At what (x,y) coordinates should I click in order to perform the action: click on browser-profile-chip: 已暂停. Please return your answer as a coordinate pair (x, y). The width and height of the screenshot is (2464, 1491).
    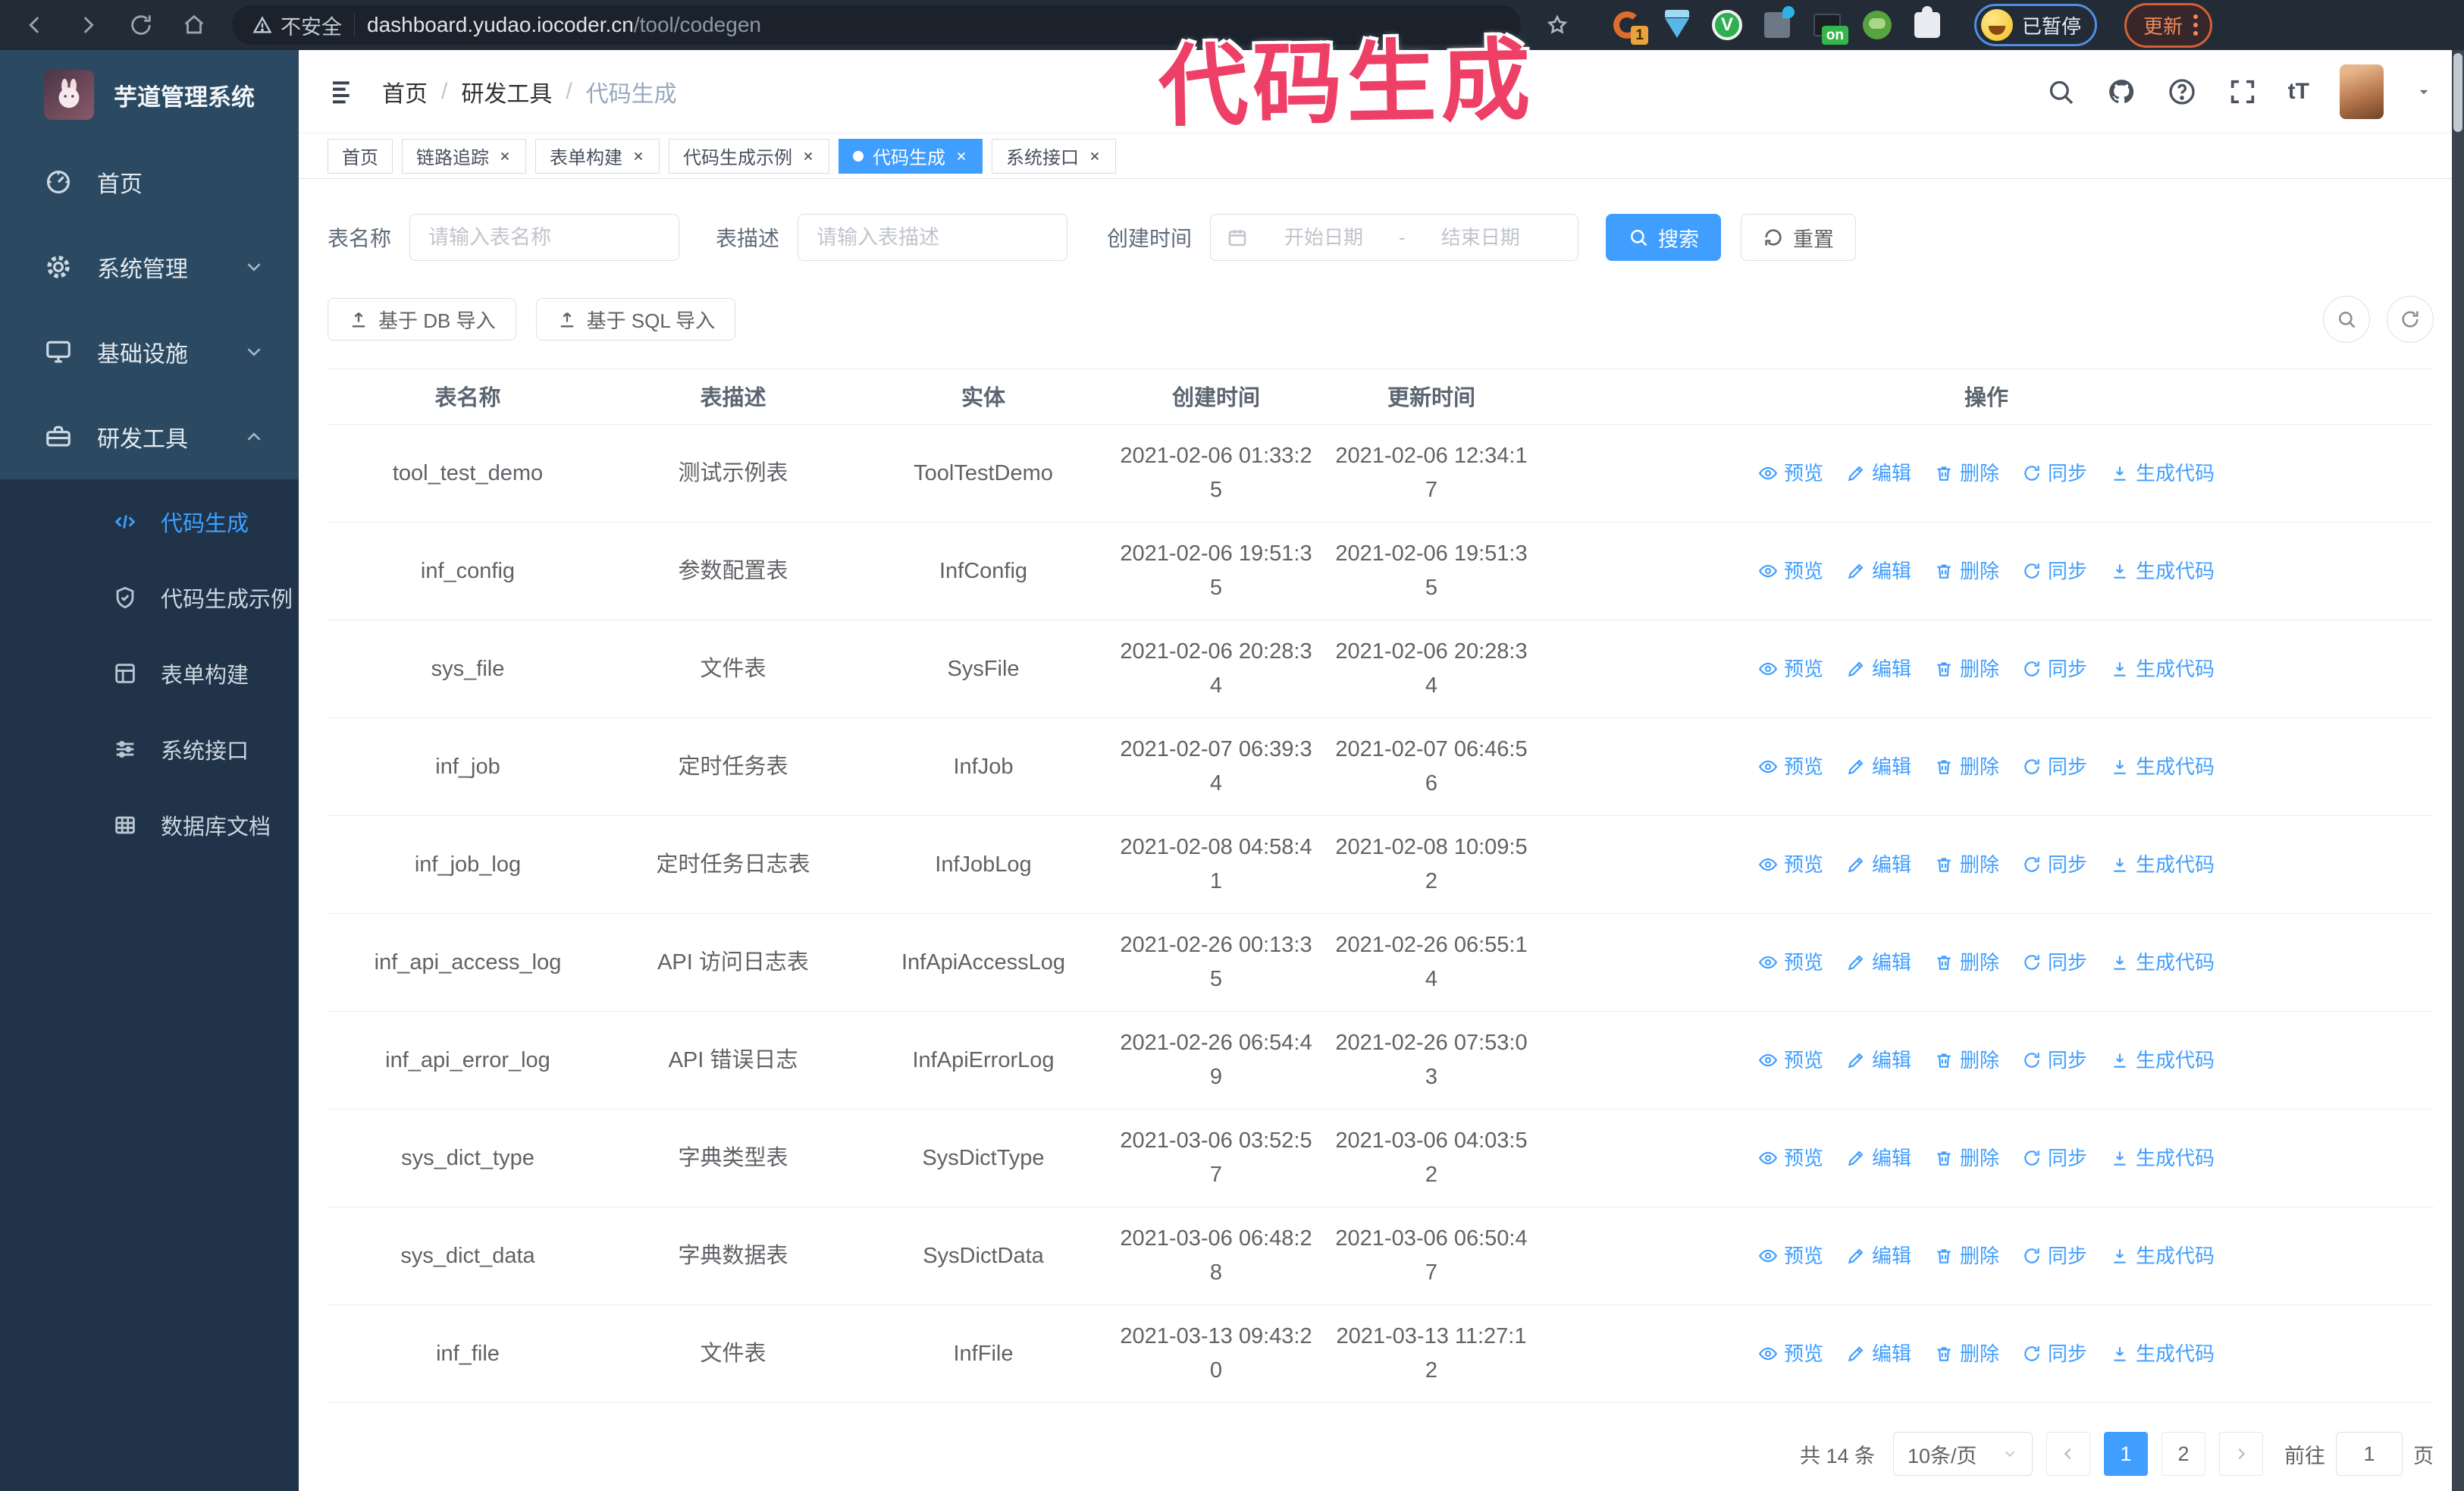
    Looking at the image, I should click on (2036, 25).